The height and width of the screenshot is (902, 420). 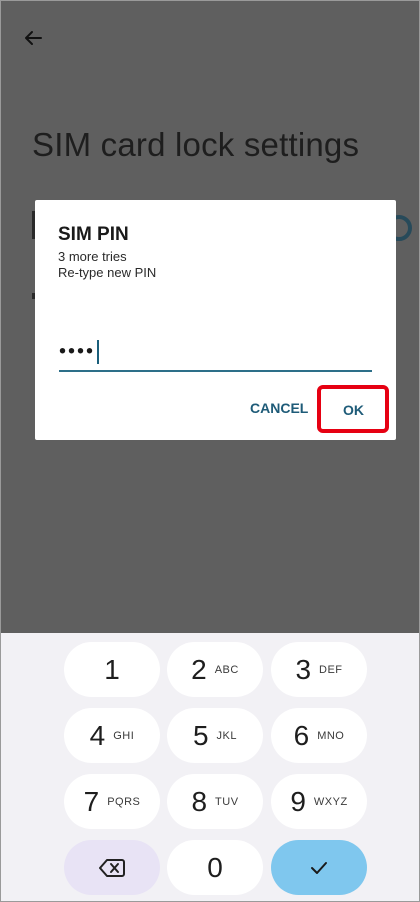 I want to click on key-number: 0, so click(x=215, y=867).